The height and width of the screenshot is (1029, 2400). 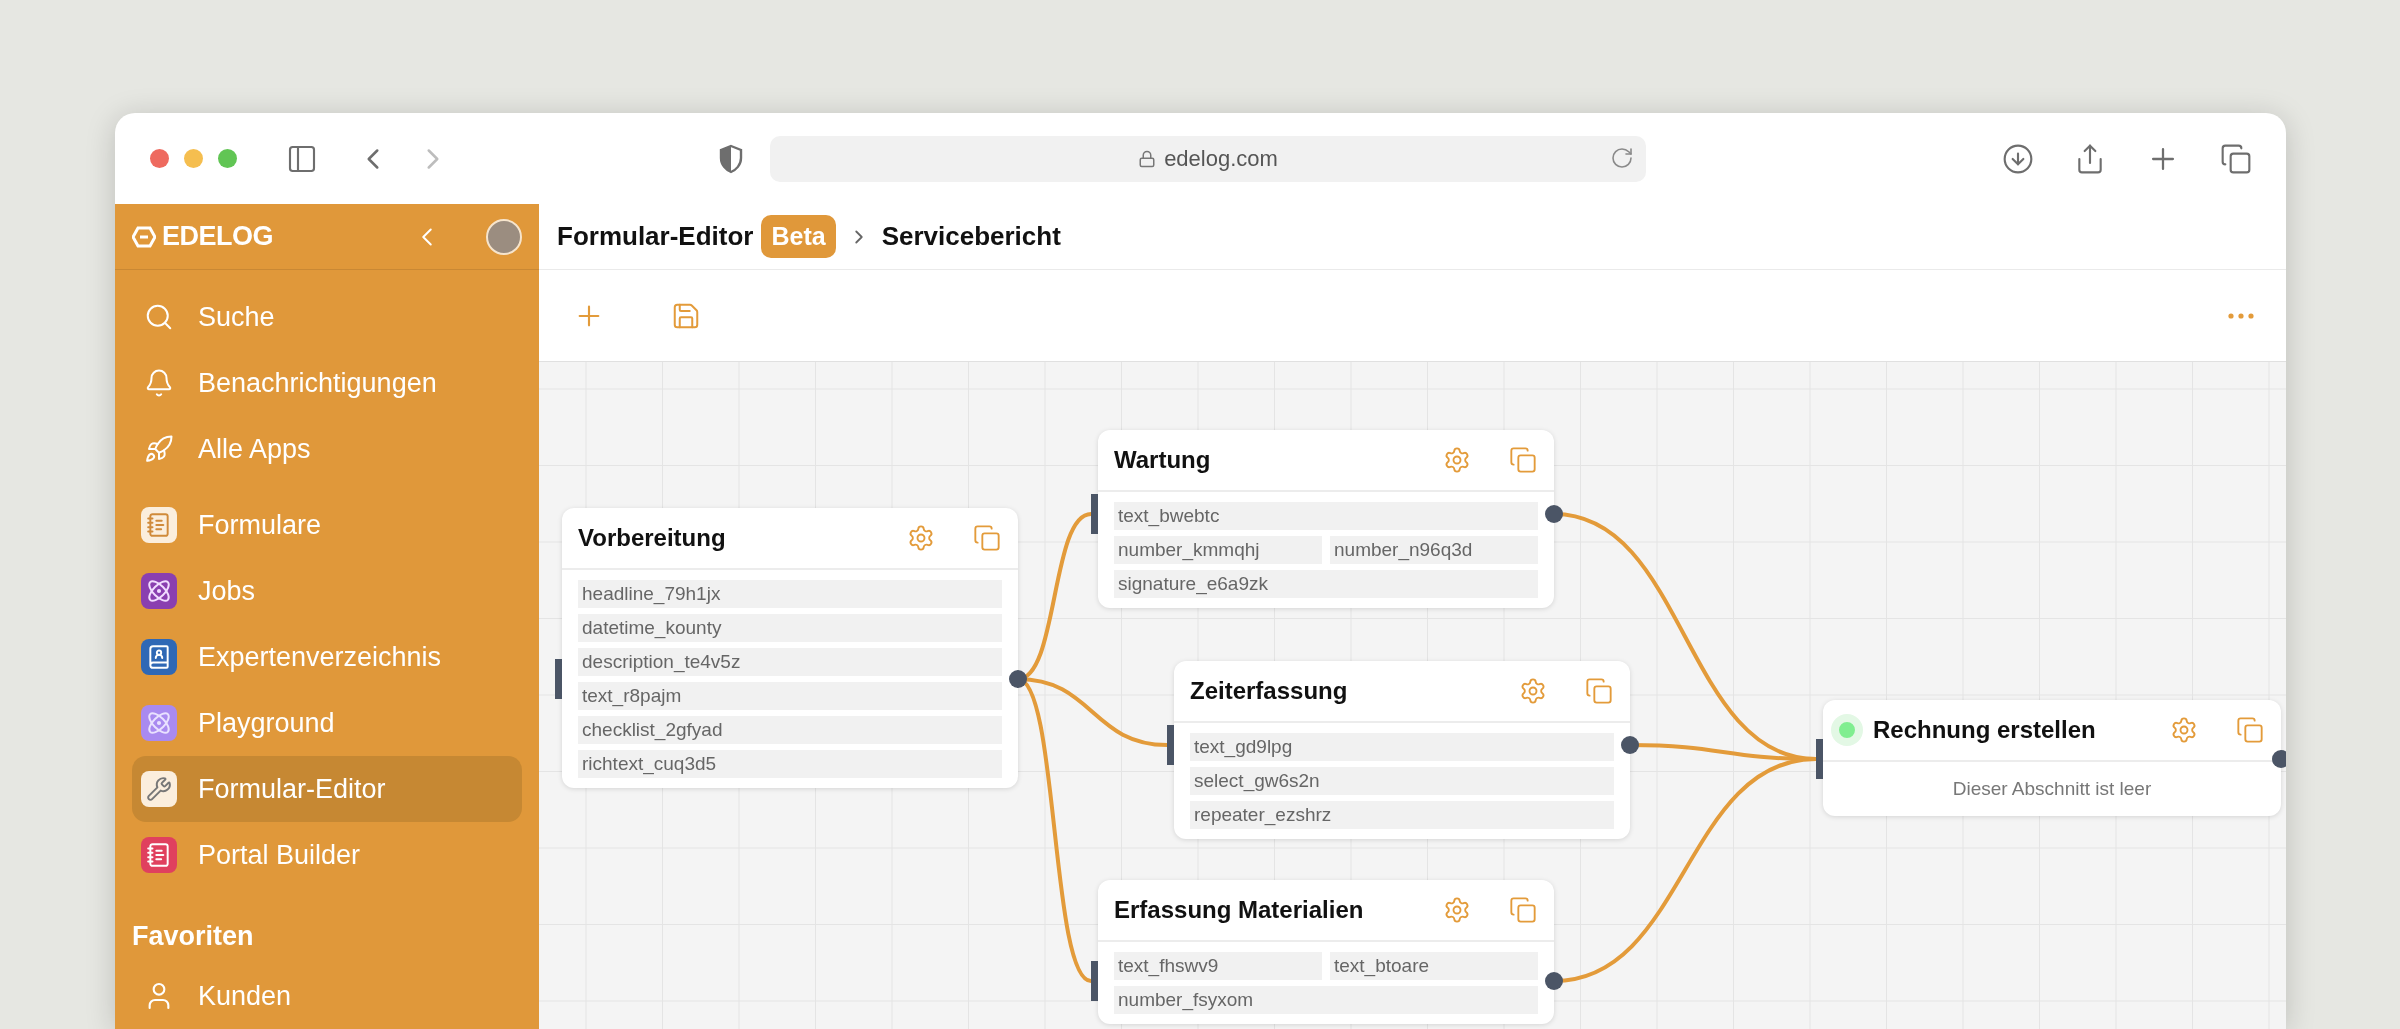 What do you see at coordinates (2052, 758) in the screenshot?
I see `section-card: Rechnung erstellen Dieser Abschnitt ist leer` at bounding box center [2052, 758].